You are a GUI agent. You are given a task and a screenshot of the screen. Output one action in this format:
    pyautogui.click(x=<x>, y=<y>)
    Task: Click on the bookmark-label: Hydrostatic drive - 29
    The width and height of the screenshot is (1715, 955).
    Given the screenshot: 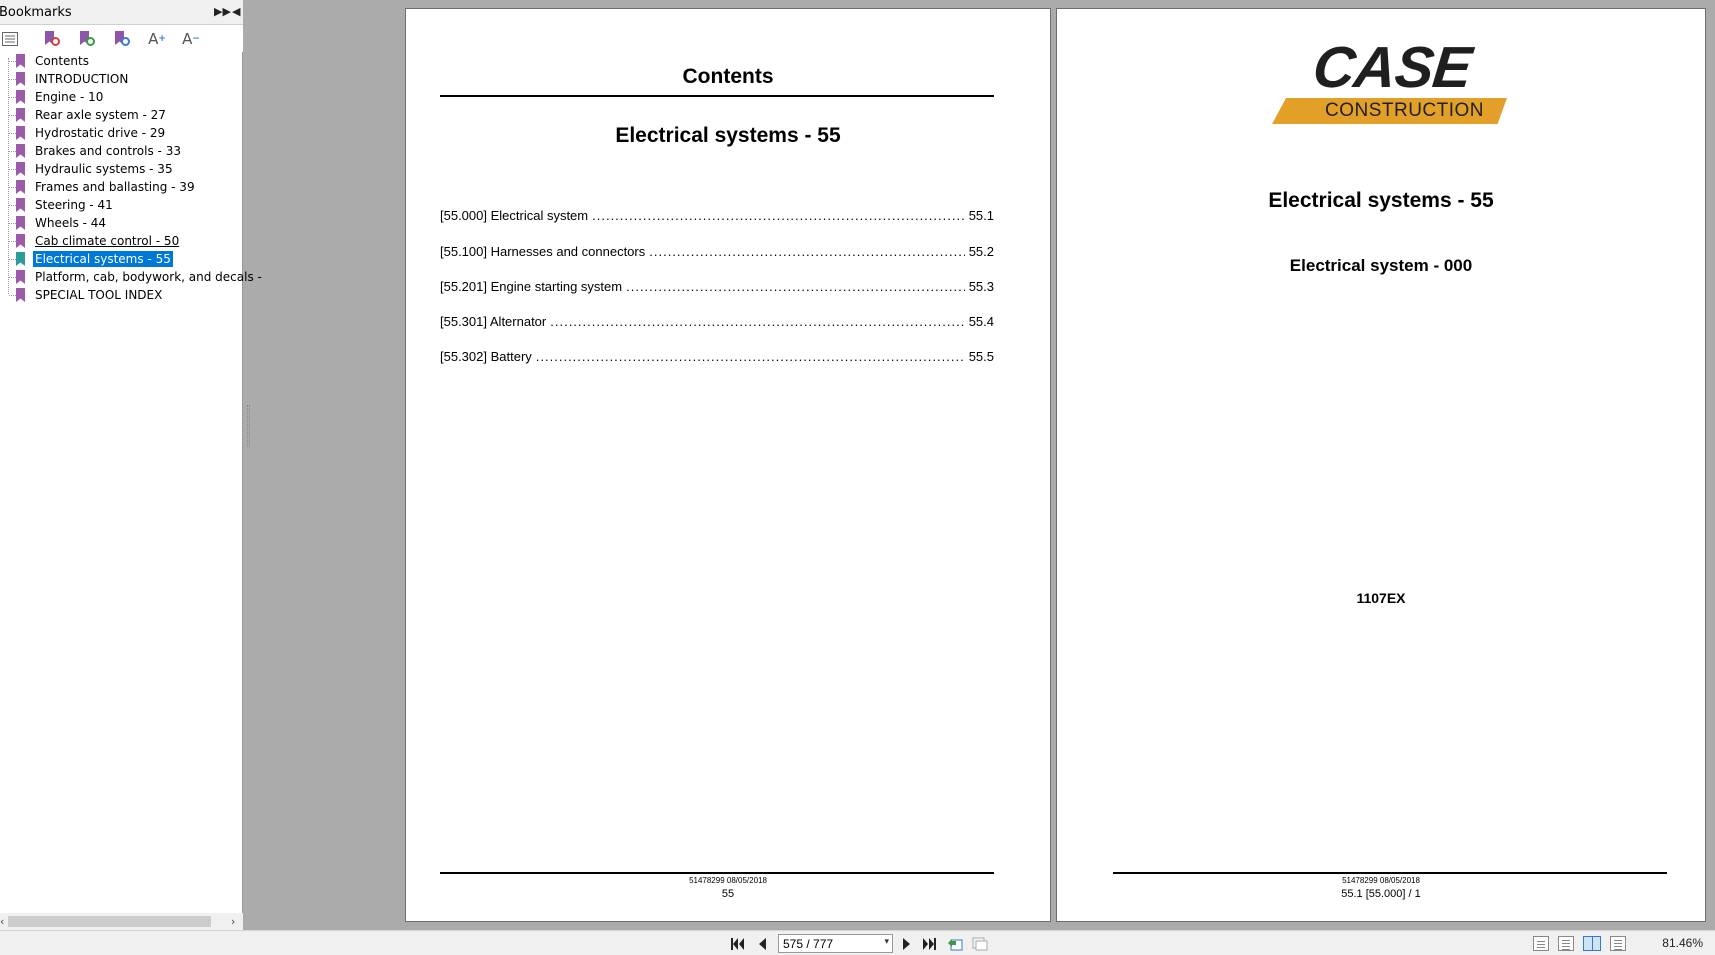 What is the action you would take?
    pyautogui.click(x=100, y=133)
    